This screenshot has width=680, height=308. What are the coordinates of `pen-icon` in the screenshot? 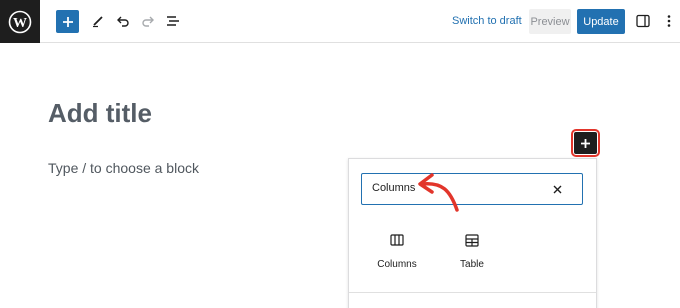 It's located at (98, 22).